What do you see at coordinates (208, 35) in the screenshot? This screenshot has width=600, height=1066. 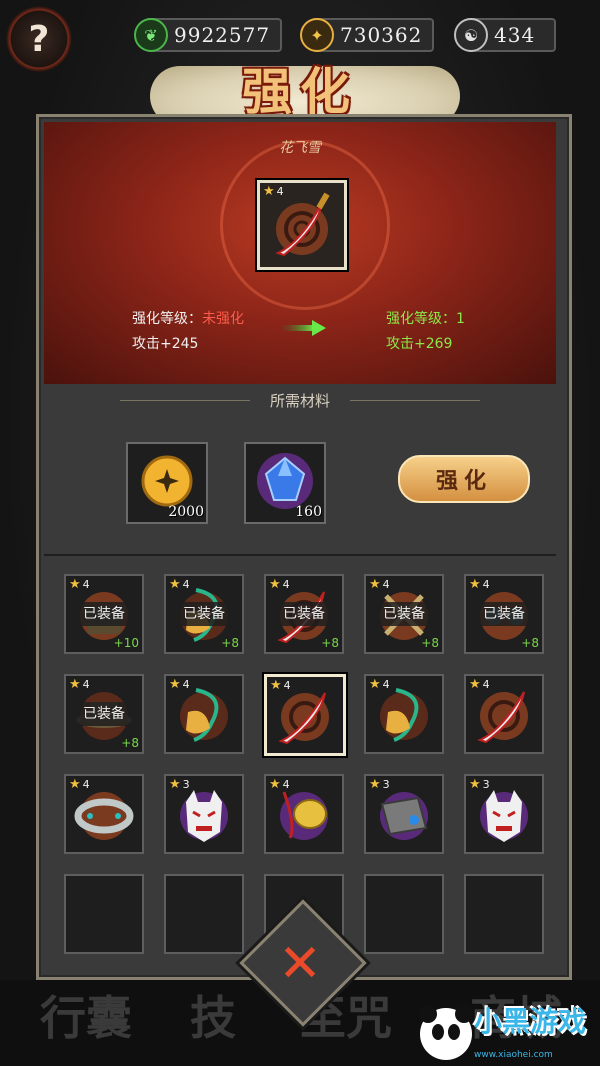 I see `resource-jade: ❦ 9922577` at bounding box center [208, 35].